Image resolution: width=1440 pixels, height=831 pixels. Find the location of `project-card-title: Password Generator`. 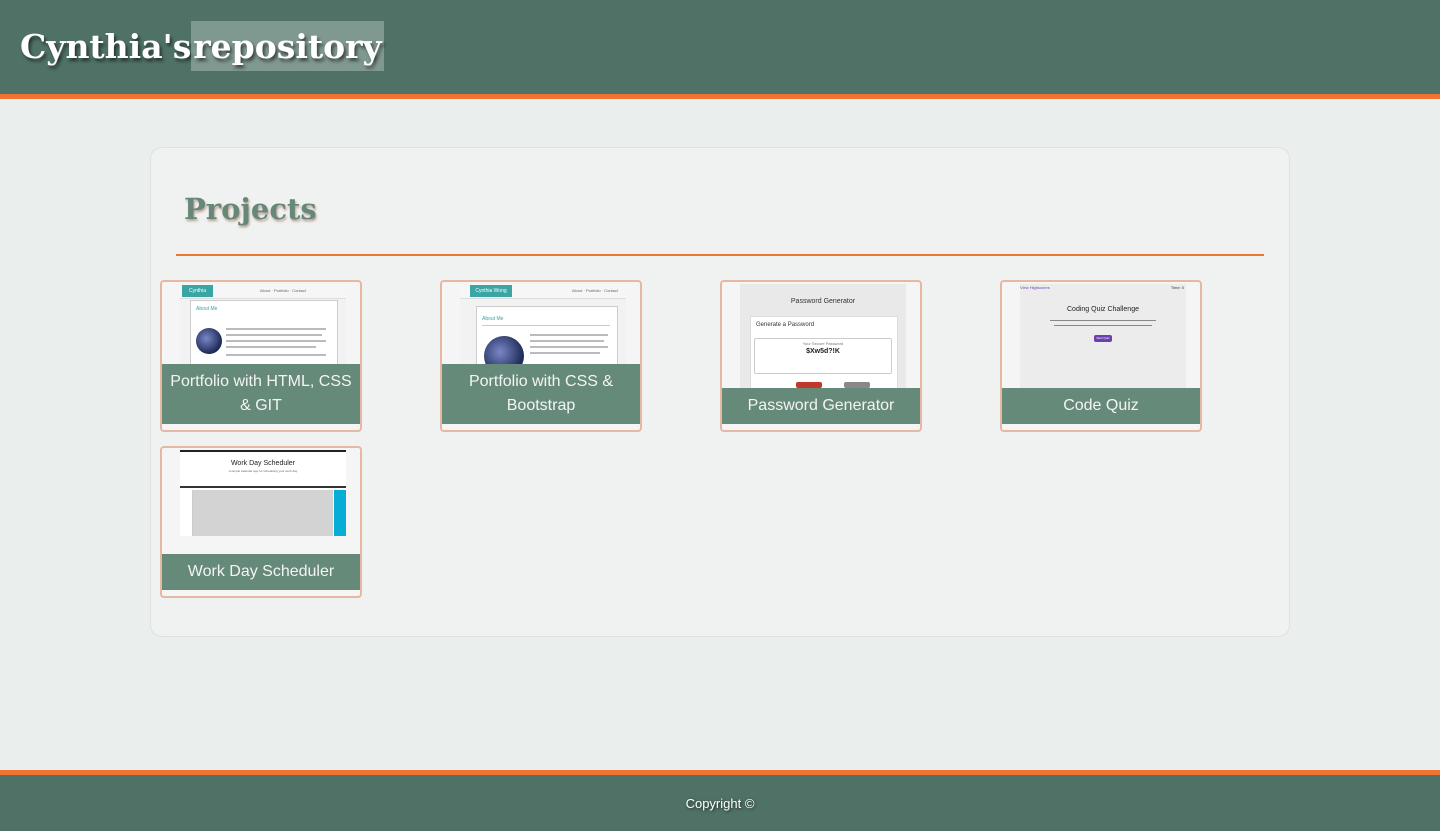

project-card-title: Password Generator is located at coordinates (821, 406).